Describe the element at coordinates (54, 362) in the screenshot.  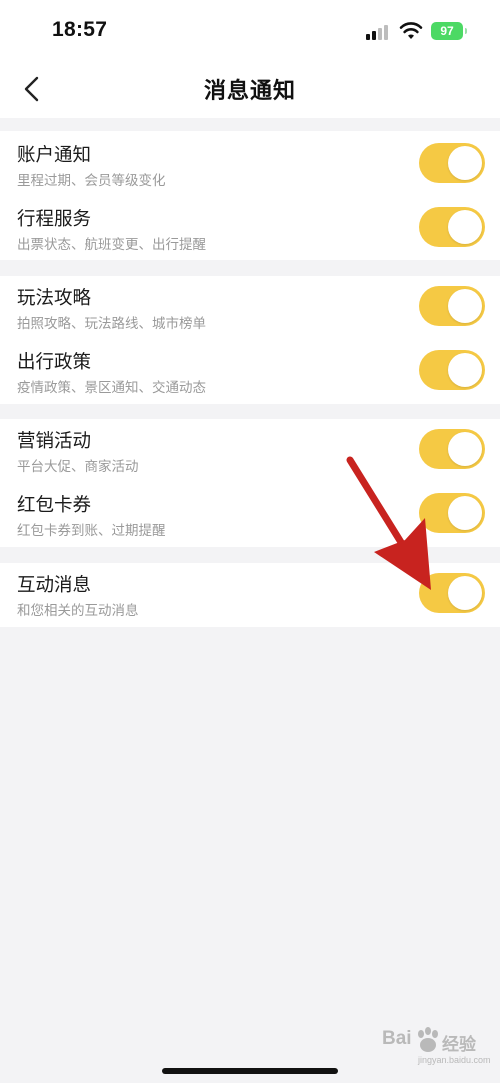
I see `item-title: 出行政策` at that location.